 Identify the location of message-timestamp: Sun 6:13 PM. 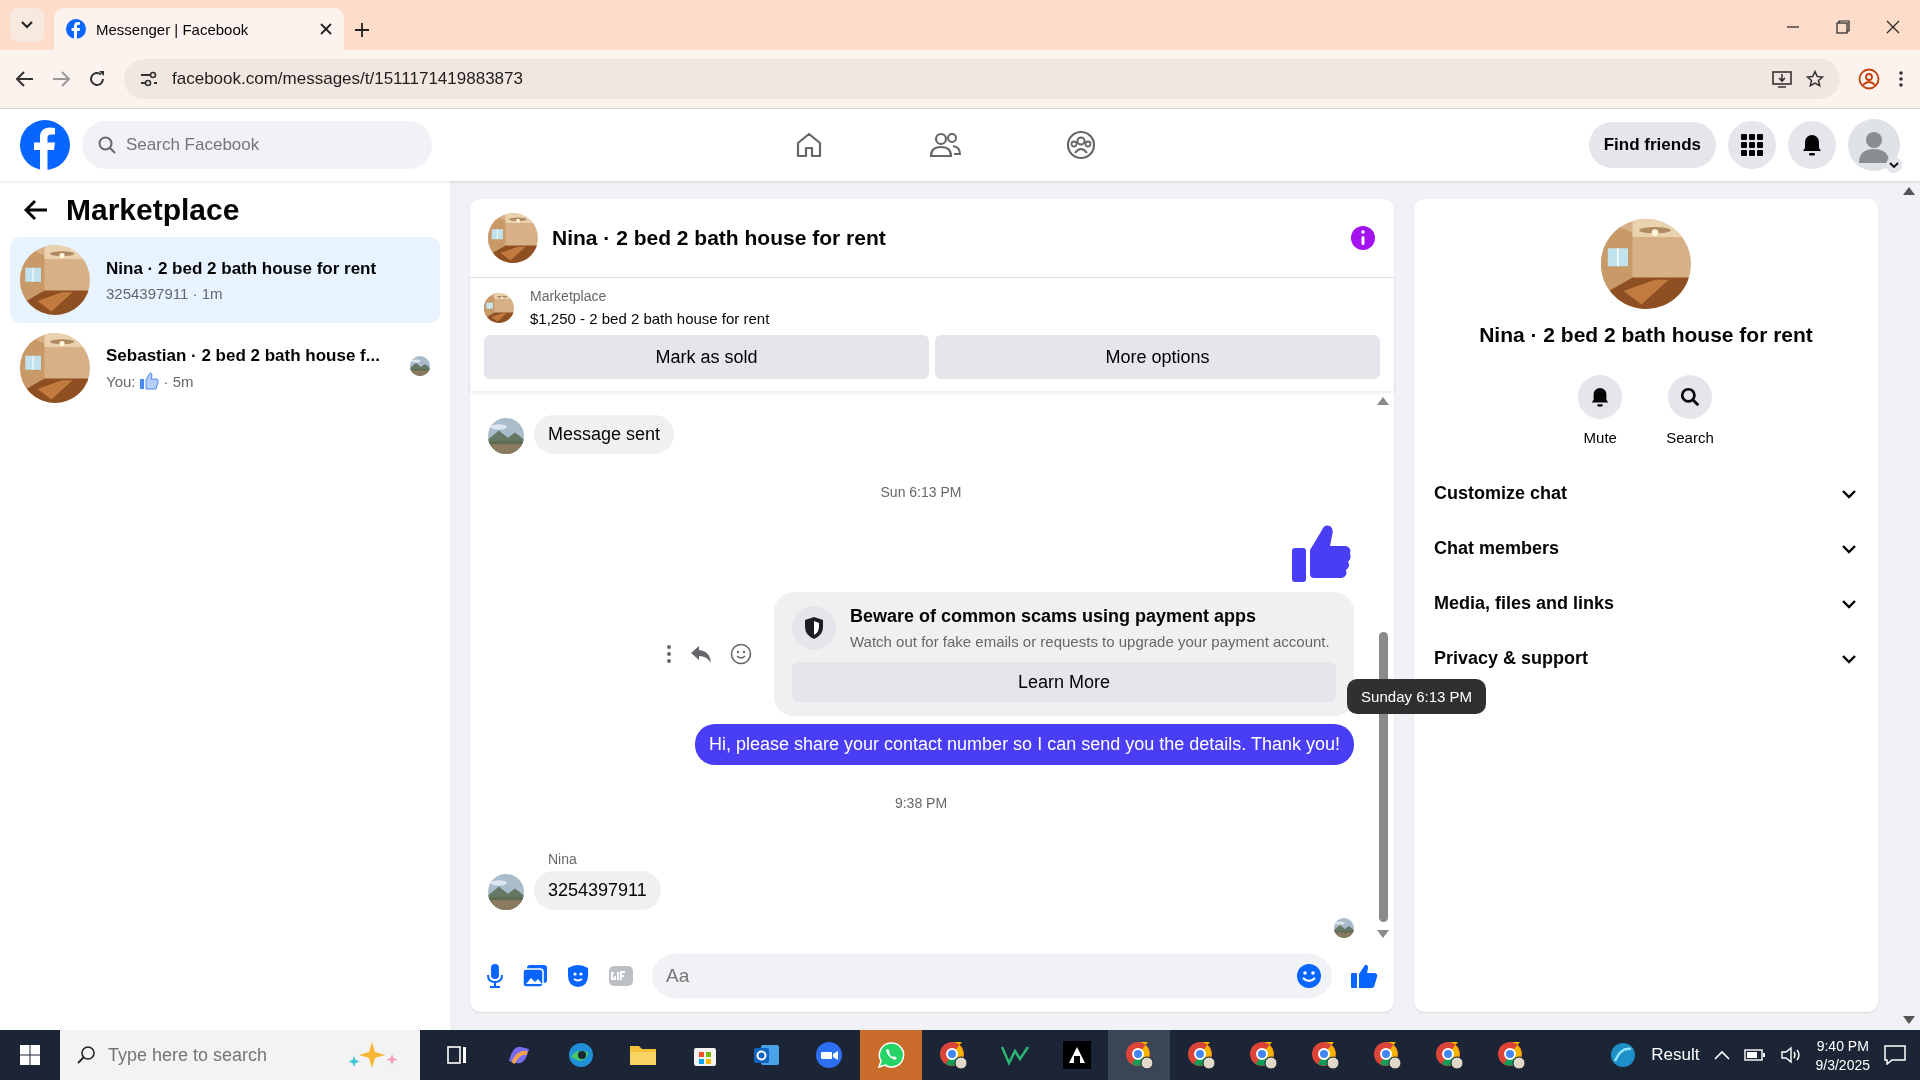
(921, 492).